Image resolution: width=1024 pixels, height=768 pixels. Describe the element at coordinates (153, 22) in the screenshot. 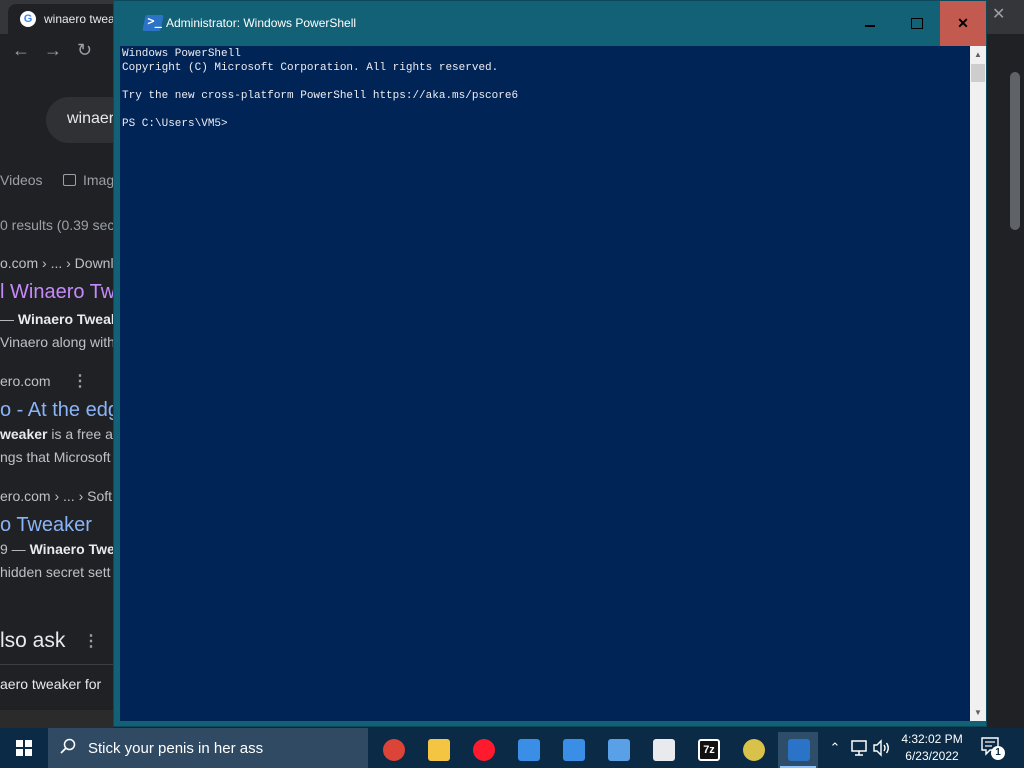

I see `powershell-icon: >_` at that location.